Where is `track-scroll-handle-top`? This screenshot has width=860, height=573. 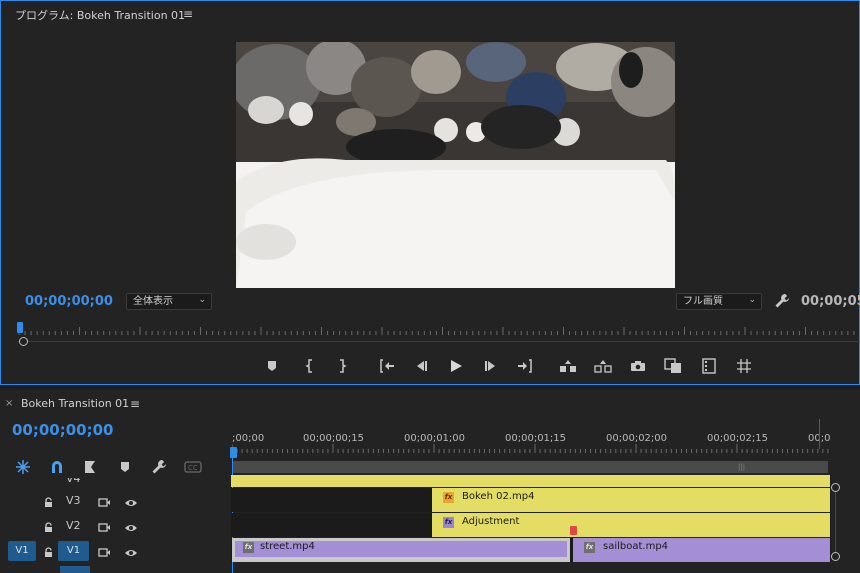 track-scroll-handle-top is located at coordinates (835, 487).